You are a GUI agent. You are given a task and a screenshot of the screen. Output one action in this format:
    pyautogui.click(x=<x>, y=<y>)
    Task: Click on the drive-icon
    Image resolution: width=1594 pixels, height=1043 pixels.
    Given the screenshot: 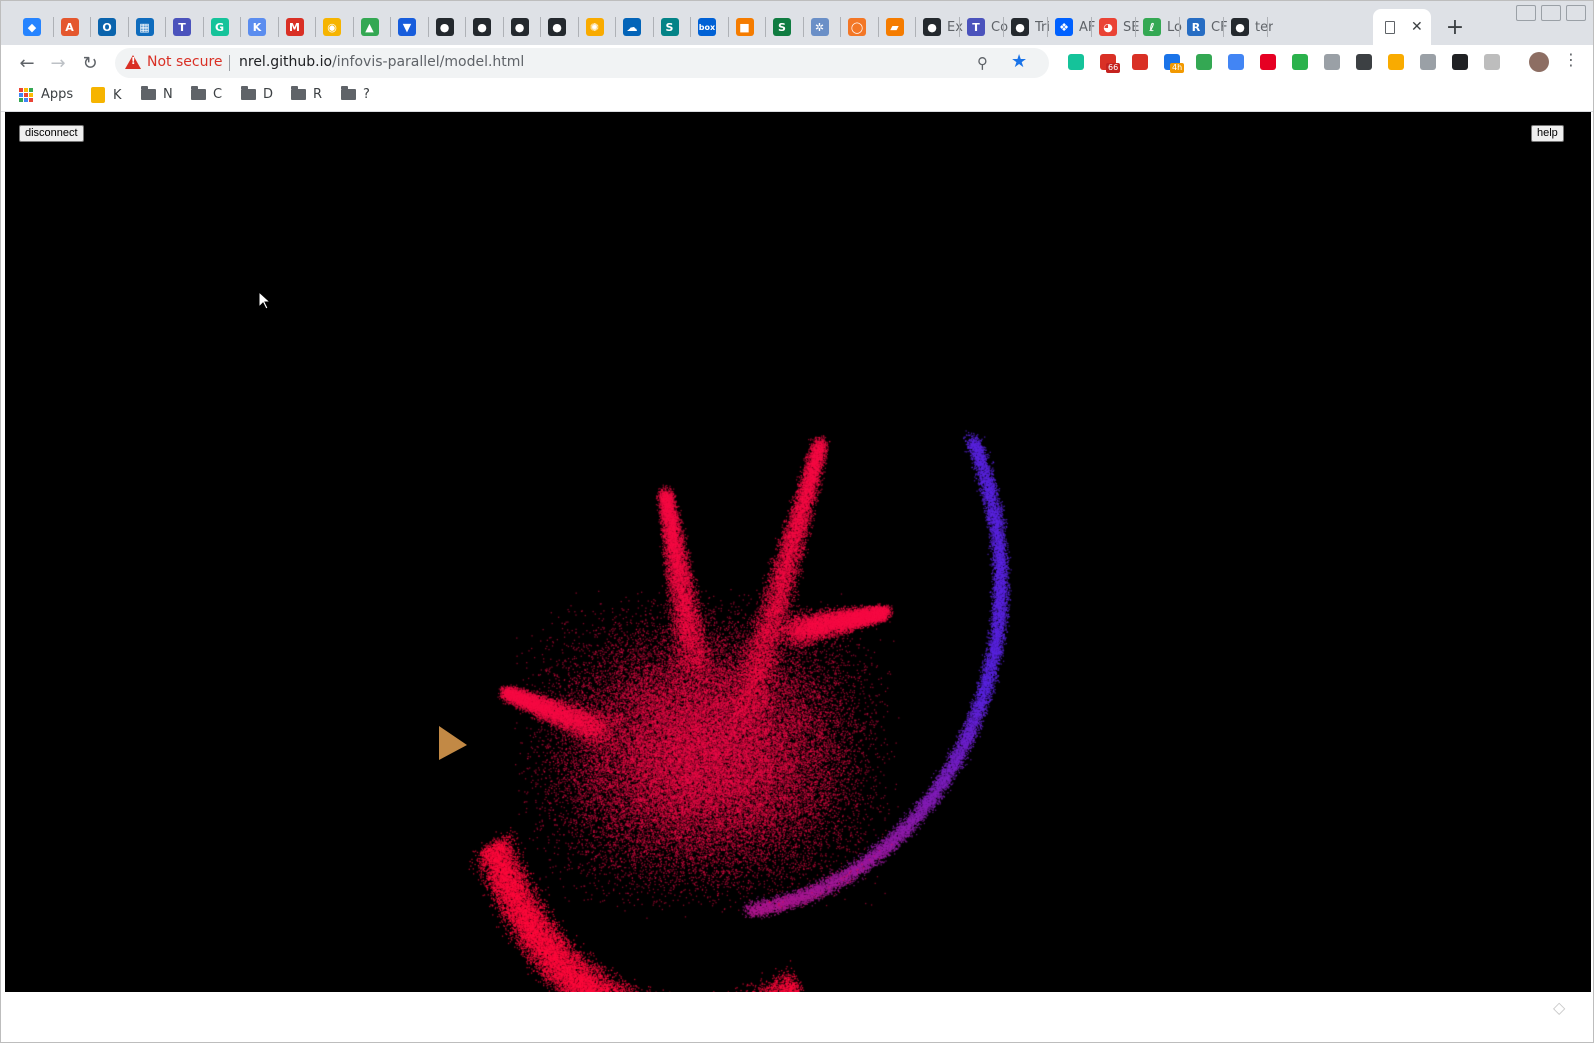 What is the action you would take?
    pyautogui.click(x=1204, y=62)
    